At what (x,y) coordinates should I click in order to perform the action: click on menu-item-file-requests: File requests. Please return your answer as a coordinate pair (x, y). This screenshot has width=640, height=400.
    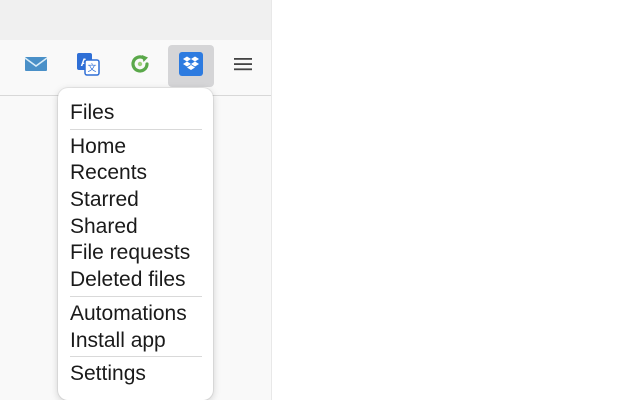
    Looking at the image, I should click on (130, 253).